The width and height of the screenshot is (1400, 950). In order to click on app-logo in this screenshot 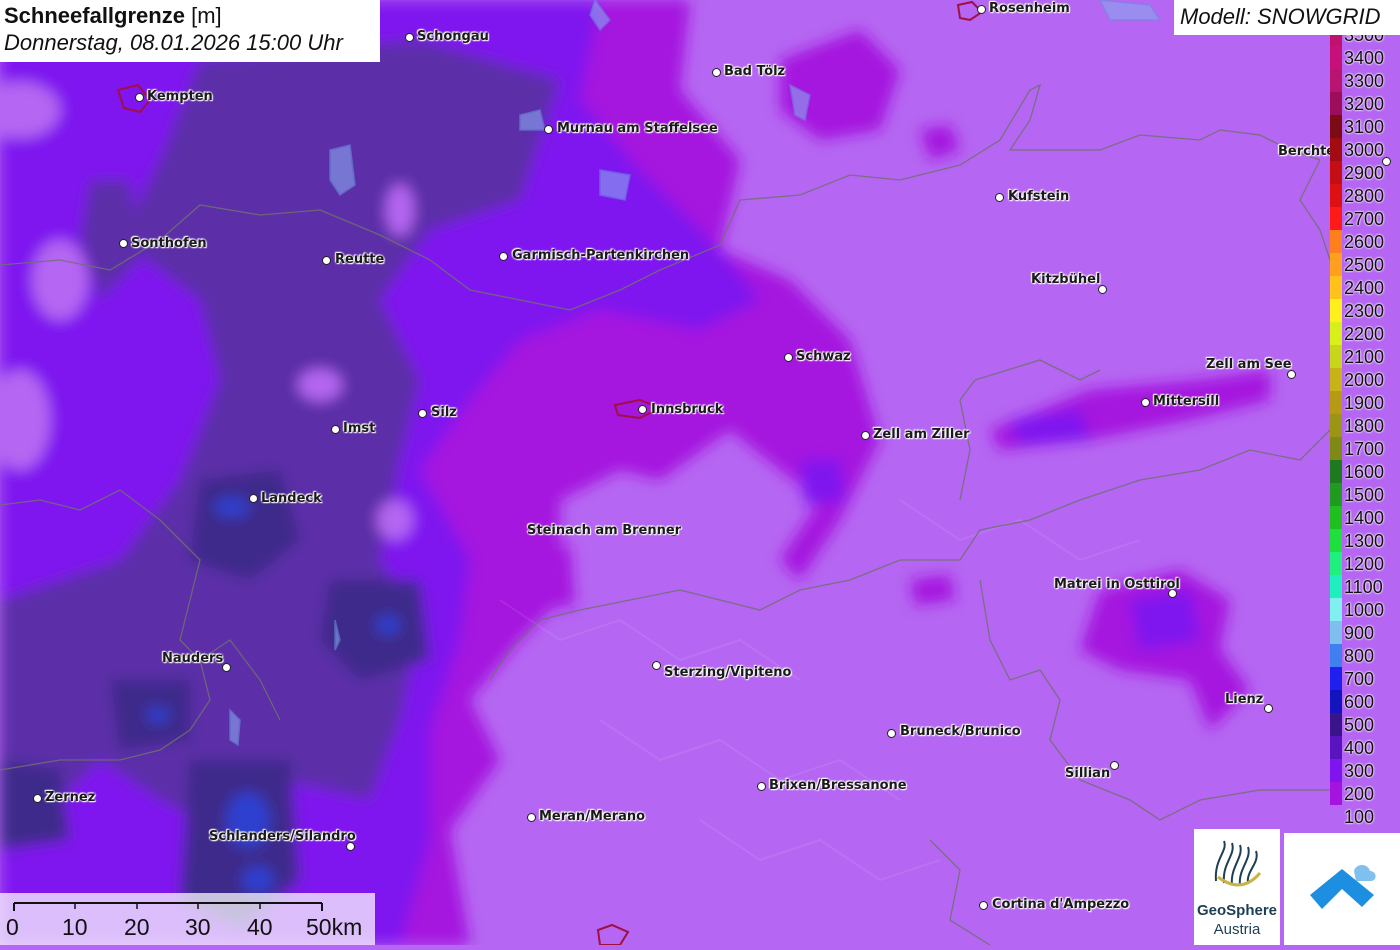, I will do `click(1342, 889)`.